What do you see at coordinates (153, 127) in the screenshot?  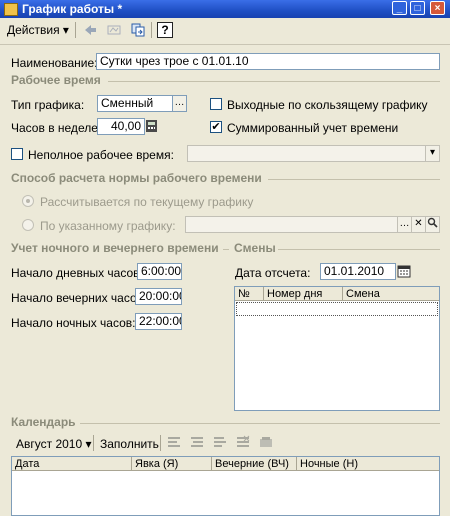 I see `calculator-icon` at bounding box center [153, 127].